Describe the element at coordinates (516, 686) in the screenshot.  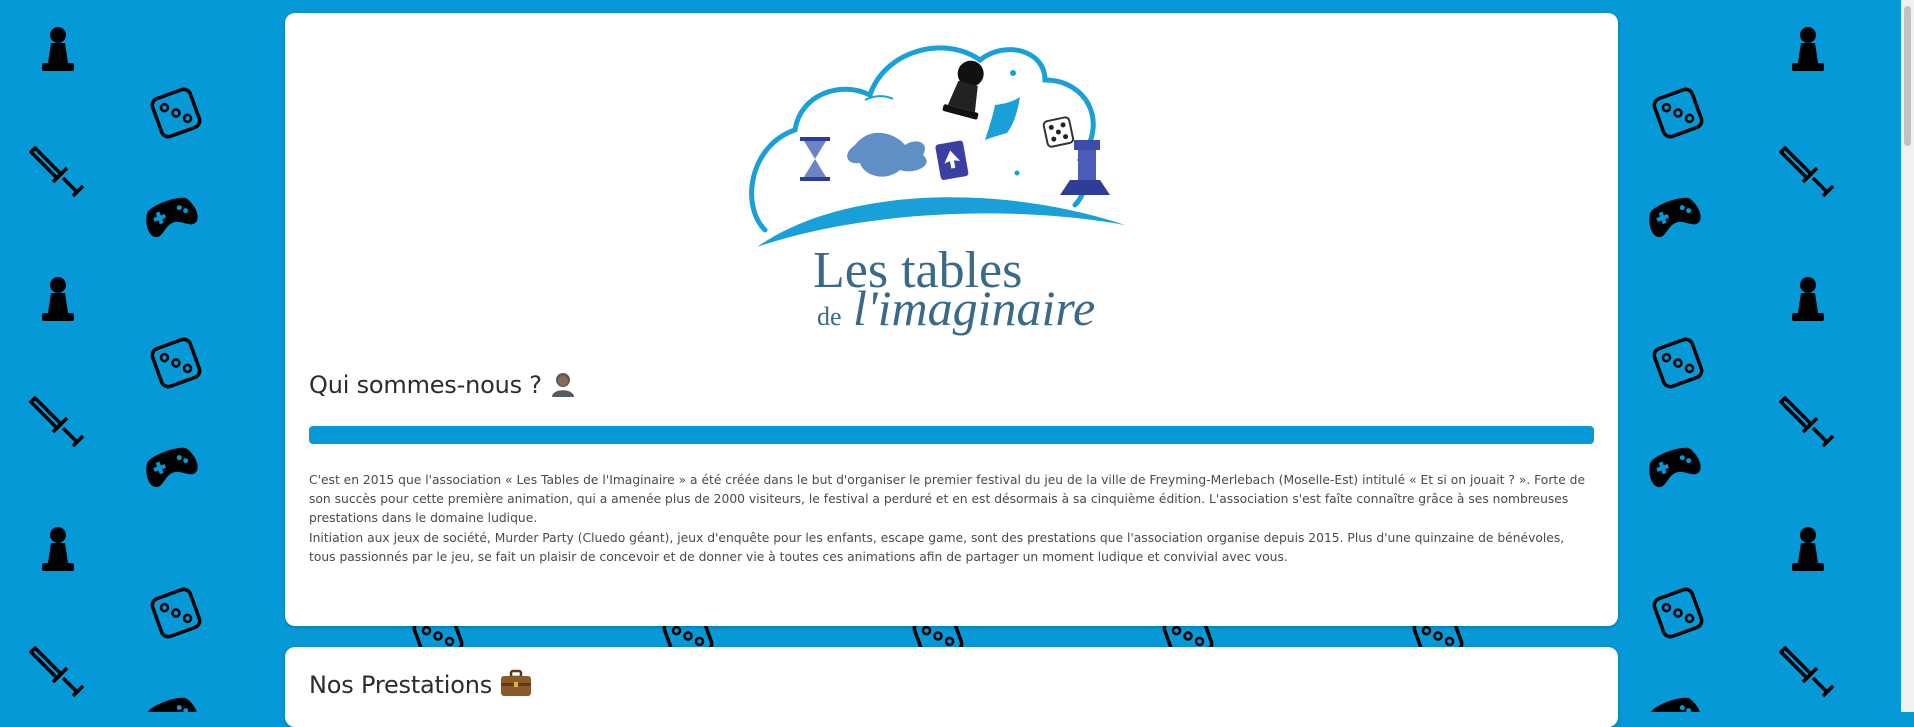
I see `briefcase-icon` at that location.